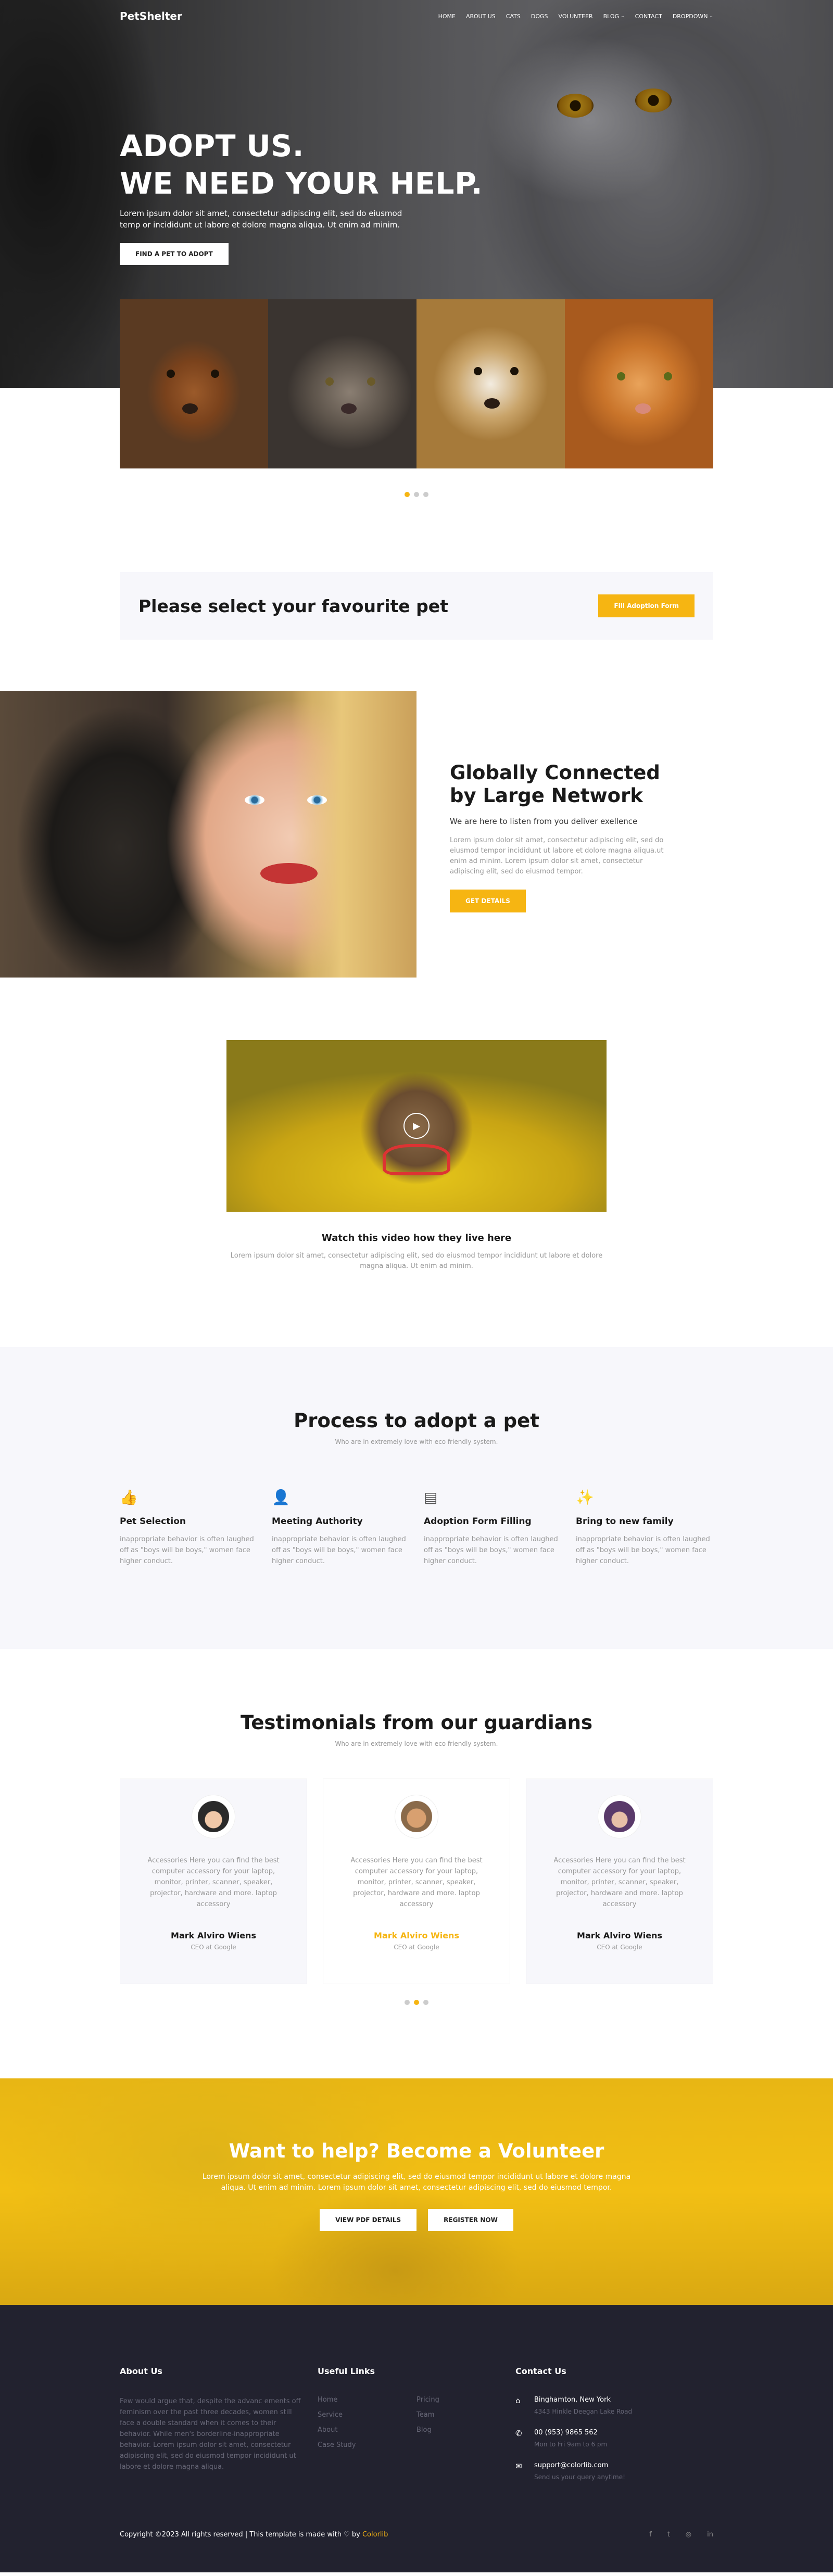 The height and width of the screenshot is (2576, 833). Describe the element at coordinates (555, 784) in the screenshot. I see `network-title: Globally Connected by Large Network` at that location.